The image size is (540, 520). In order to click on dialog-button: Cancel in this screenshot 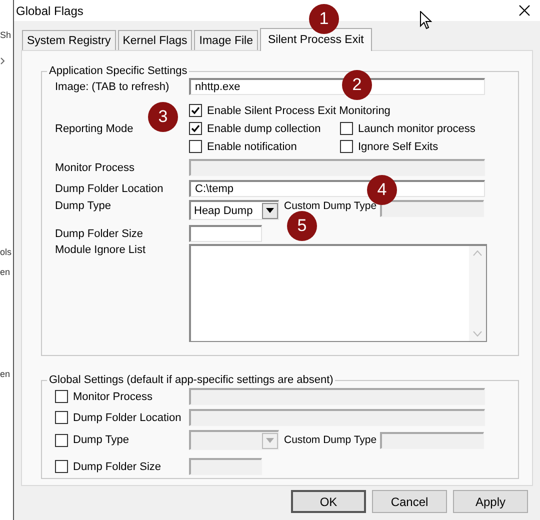, I will do `click(409, 501)`.